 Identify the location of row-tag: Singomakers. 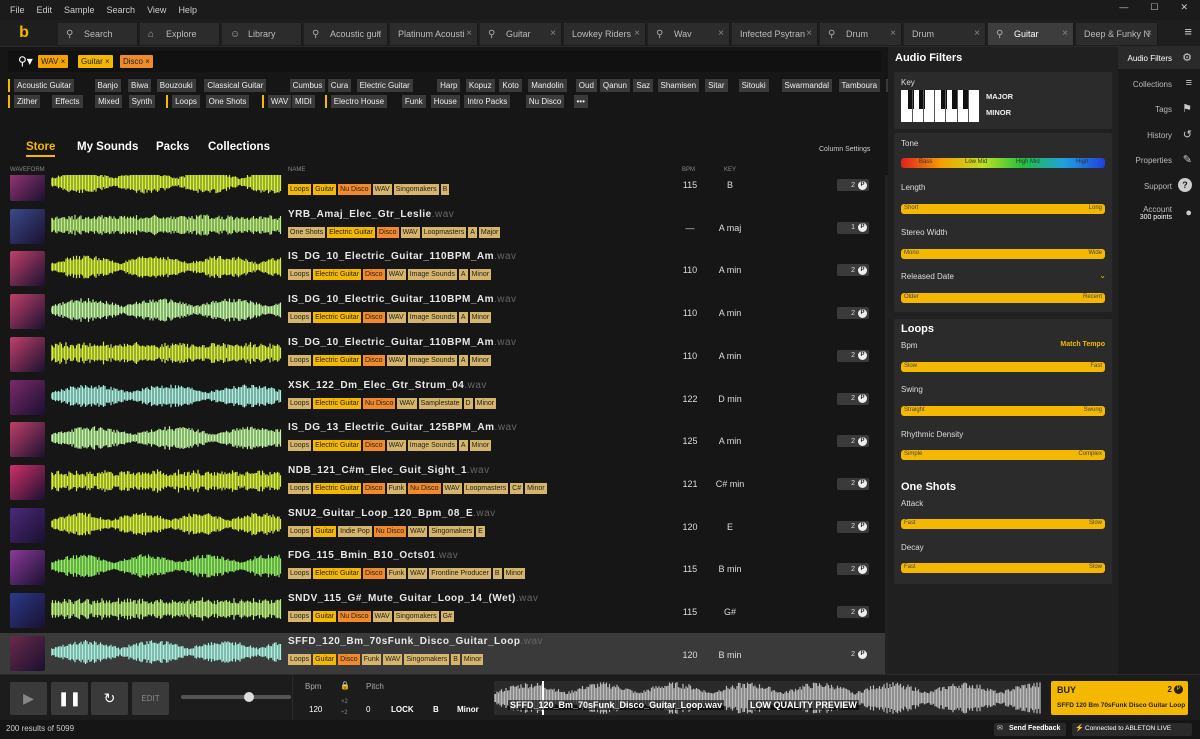
(427, 659).